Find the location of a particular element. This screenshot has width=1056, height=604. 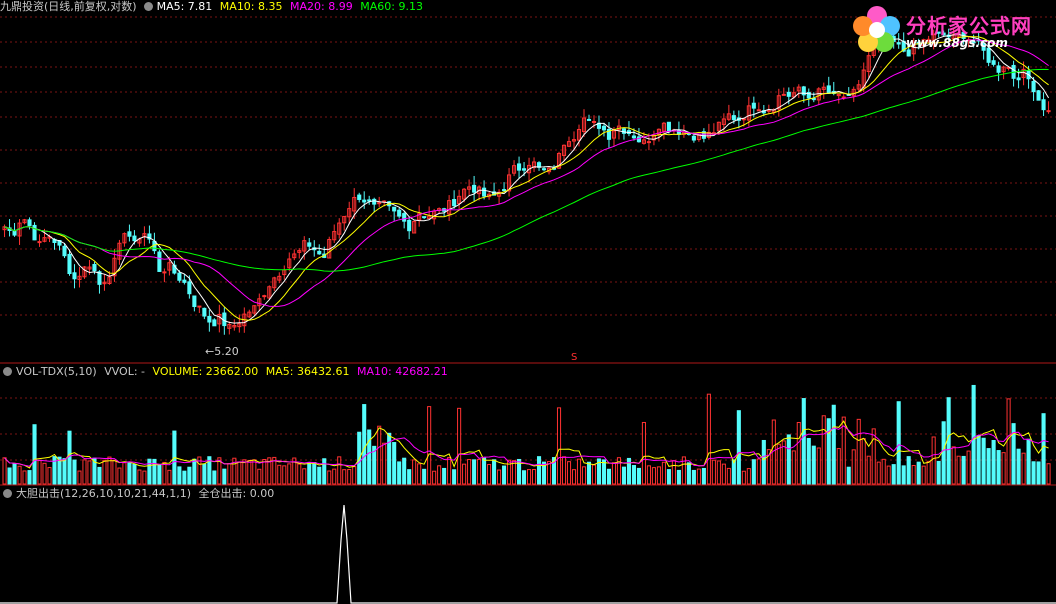

ma60-readout: MA60: 9.13 is located at coordinates (391, 6).